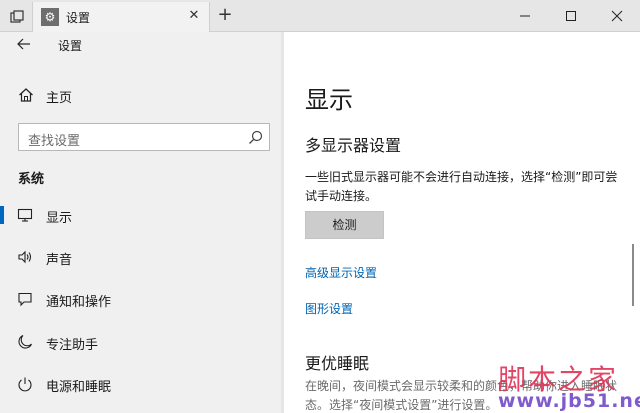 The height and width of the screenshot is (413, 640). What do you see at coordinates (142, 257) in the screenshot?
I see `sidebar-item-sound: 声音` at bounding box center [142, 257].